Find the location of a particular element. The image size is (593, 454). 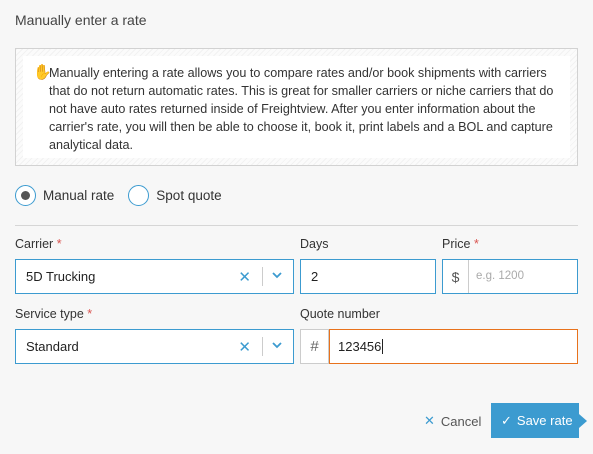

carrier-select: 5D Trucking ✕ is located at coordinates (154, 276).